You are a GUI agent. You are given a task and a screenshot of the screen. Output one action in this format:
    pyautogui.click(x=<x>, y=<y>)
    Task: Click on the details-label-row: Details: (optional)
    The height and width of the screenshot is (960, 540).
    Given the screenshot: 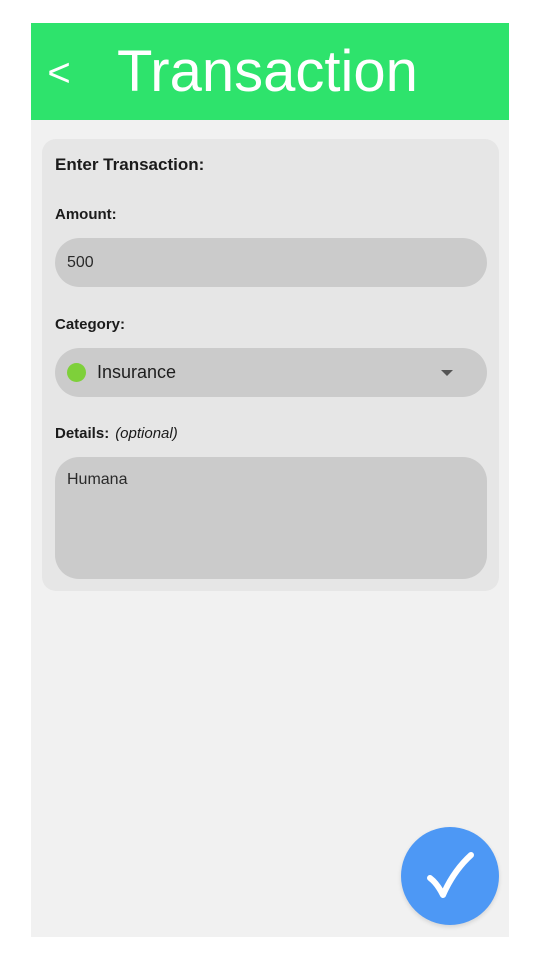 What is the action you would take?
    pyautogui.click(x=116, y=433)
    